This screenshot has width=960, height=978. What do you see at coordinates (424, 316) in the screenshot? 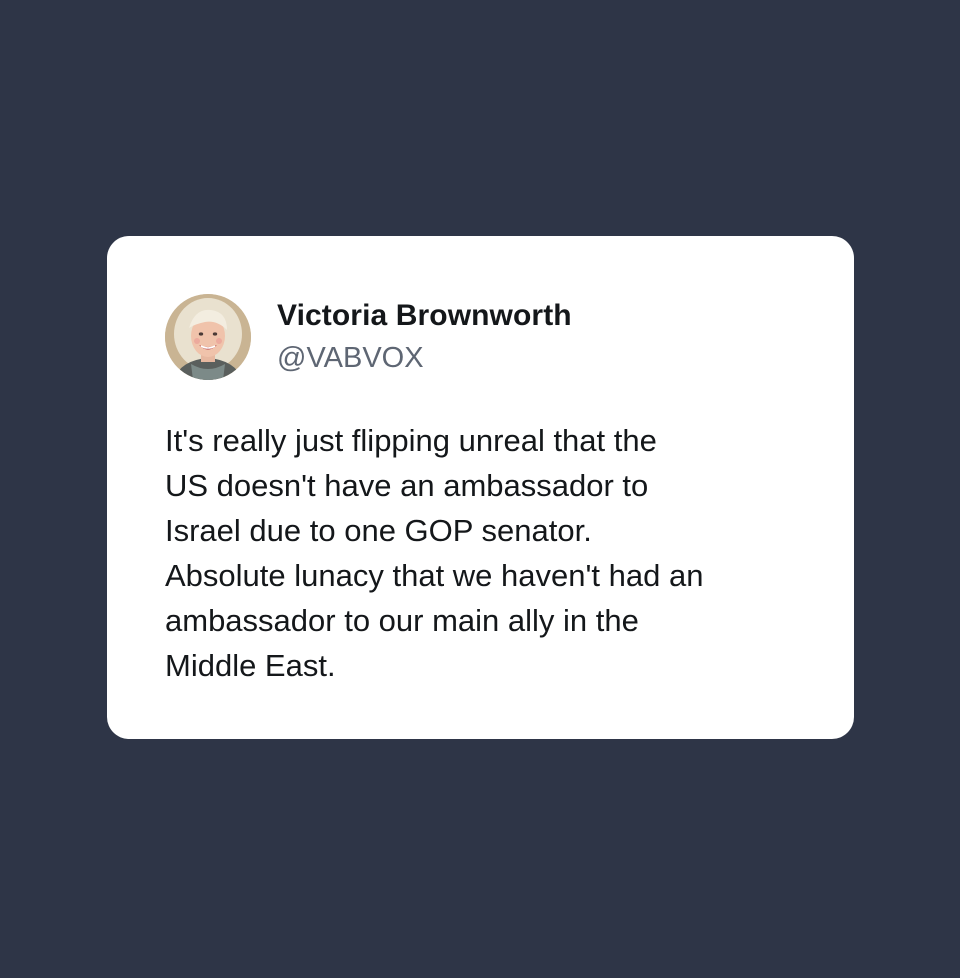
I see `author-name: Victoria Brownworth` at bounding box center [424, 316].